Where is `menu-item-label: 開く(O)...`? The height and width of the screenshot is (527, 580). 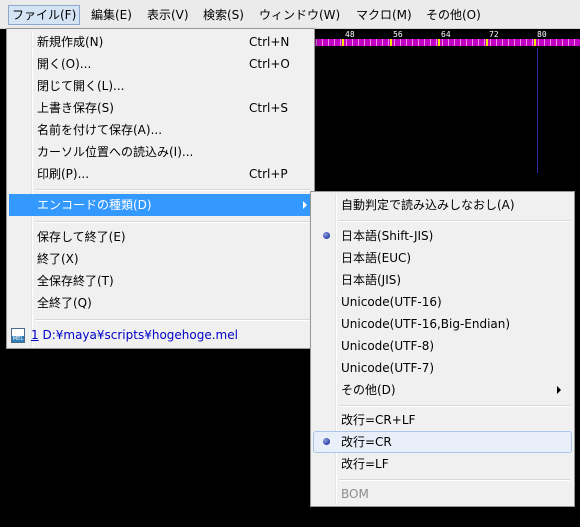 menu-item-label: 開く(O)... is located at coordinates (64, 64).